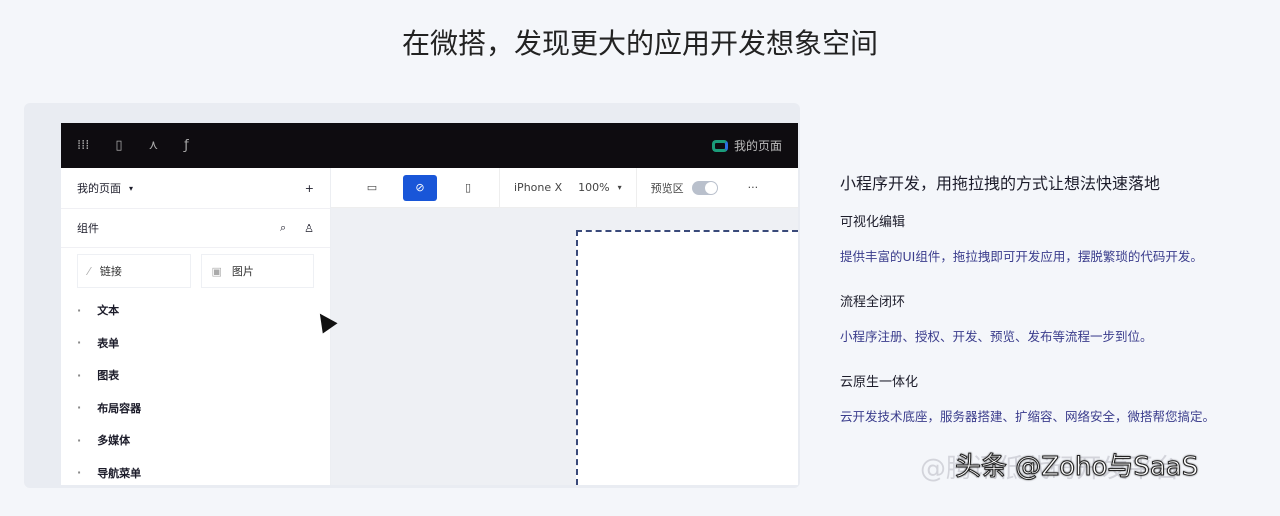  What do you see at coordinates (89, 271) in the screenshot?
I see `link-icon: ⁄` at bounding box center [89, 271].